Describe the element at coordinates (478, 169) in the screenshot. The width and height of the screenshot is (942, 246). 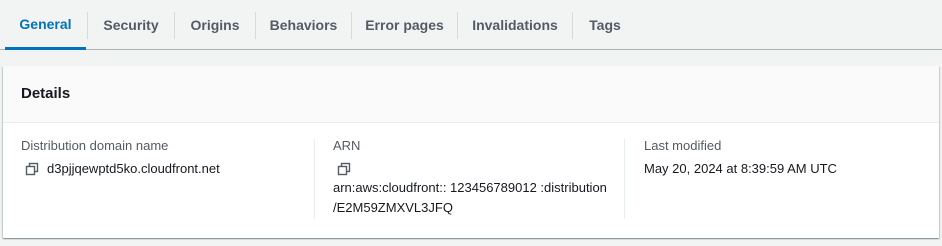
I see `arn-copy-row` at that location.